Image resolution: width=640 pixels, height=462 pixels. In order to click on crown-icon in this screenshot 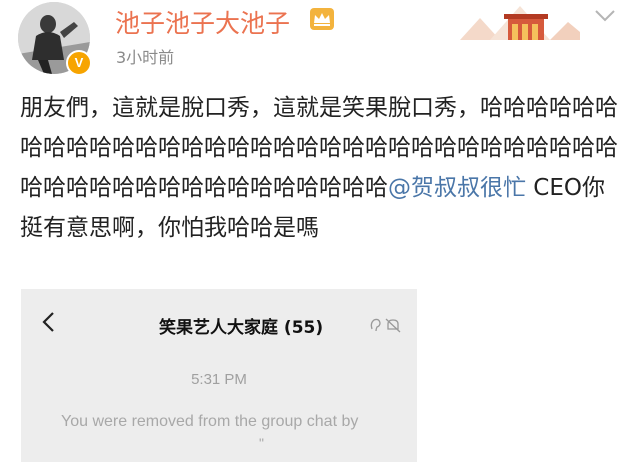, I will do `click(322, 19)`.